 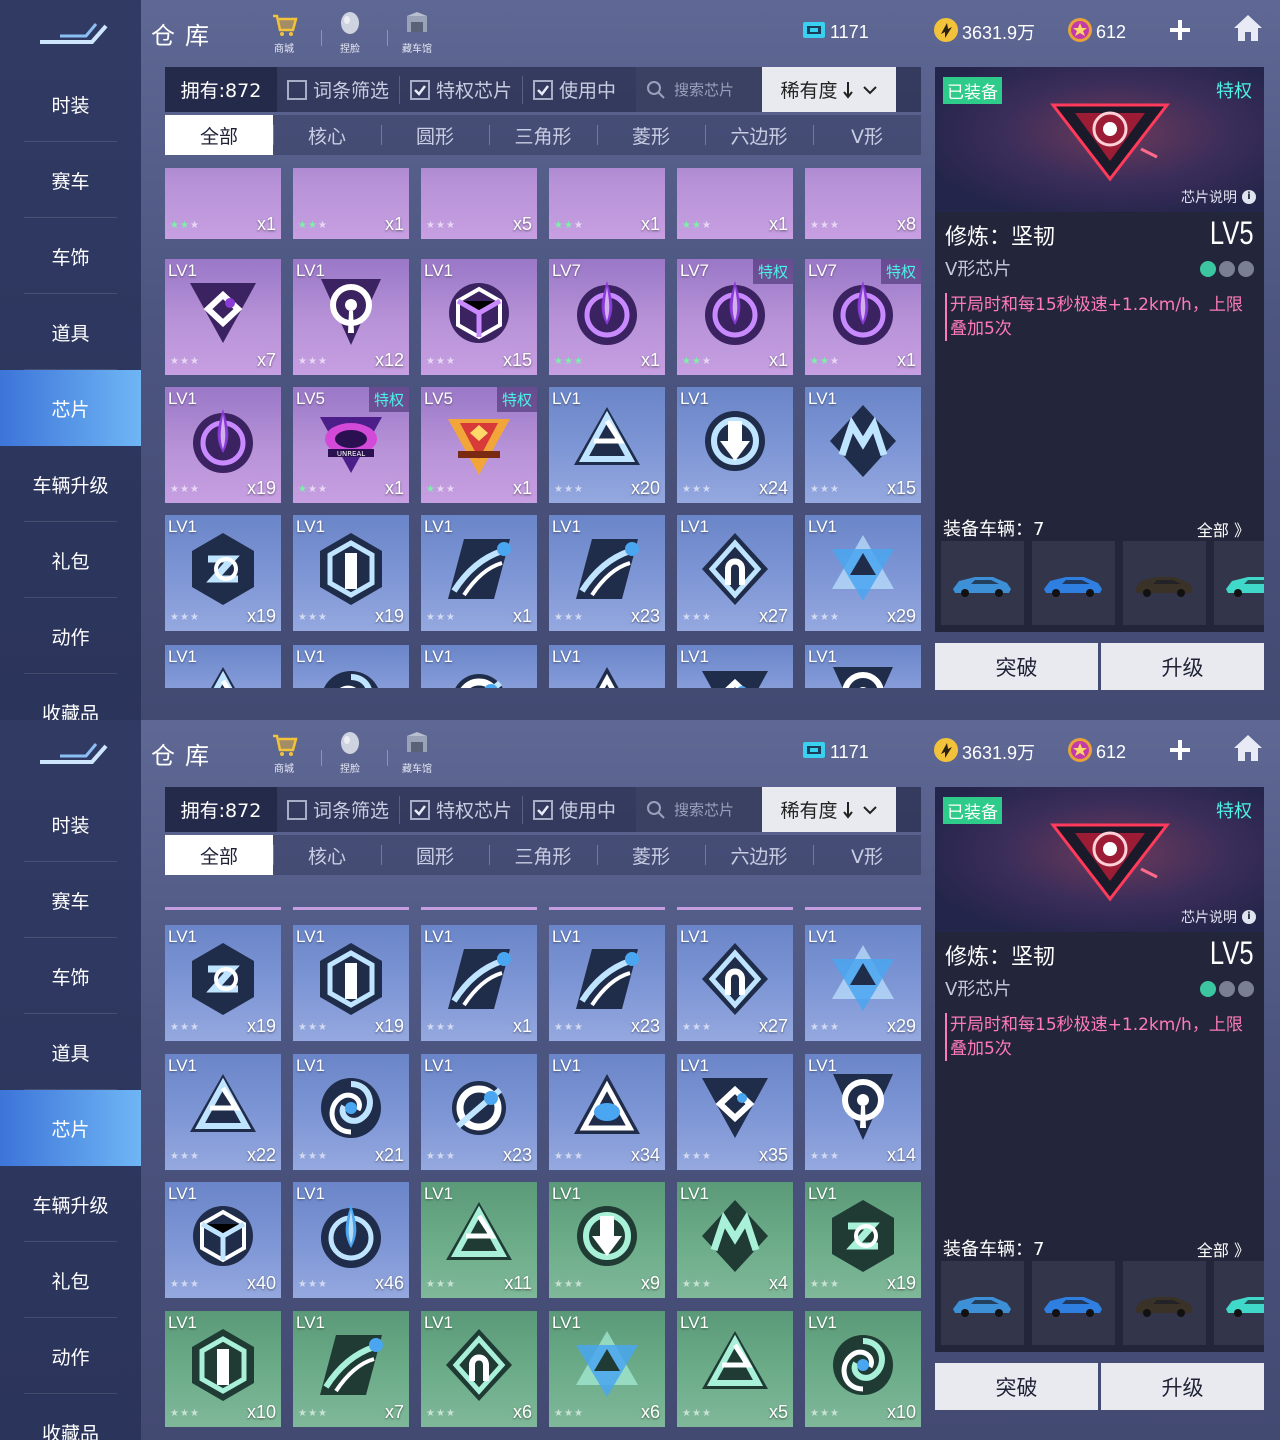 I want to click on chip-card: LV1 ★★★ x46, so click(x=351, y=1240).